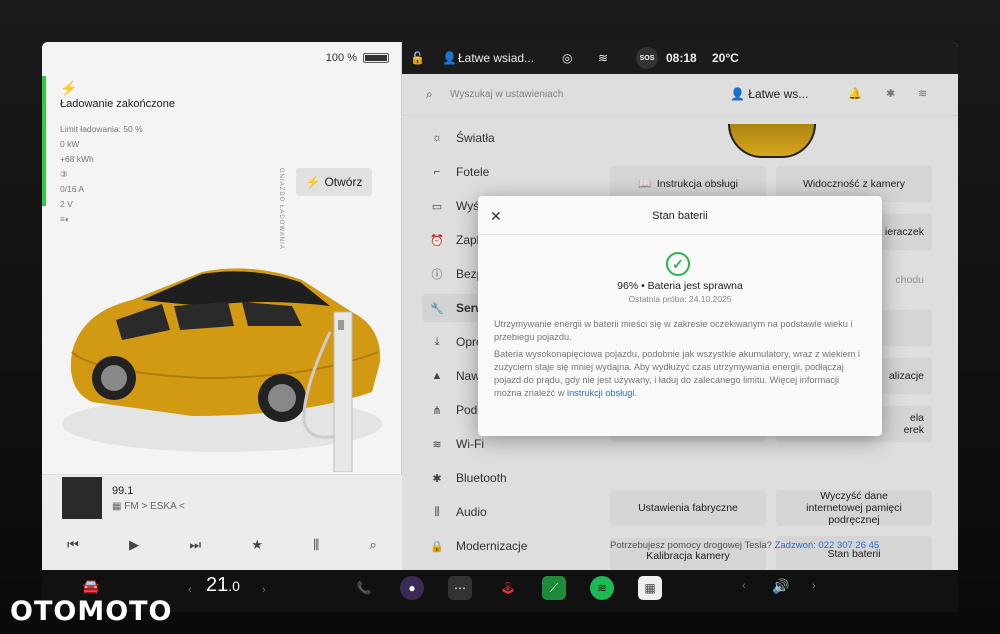  Describe the element at coordinates (357, 58) in the screenshot. I see `battery-status: 100 %` at that location.